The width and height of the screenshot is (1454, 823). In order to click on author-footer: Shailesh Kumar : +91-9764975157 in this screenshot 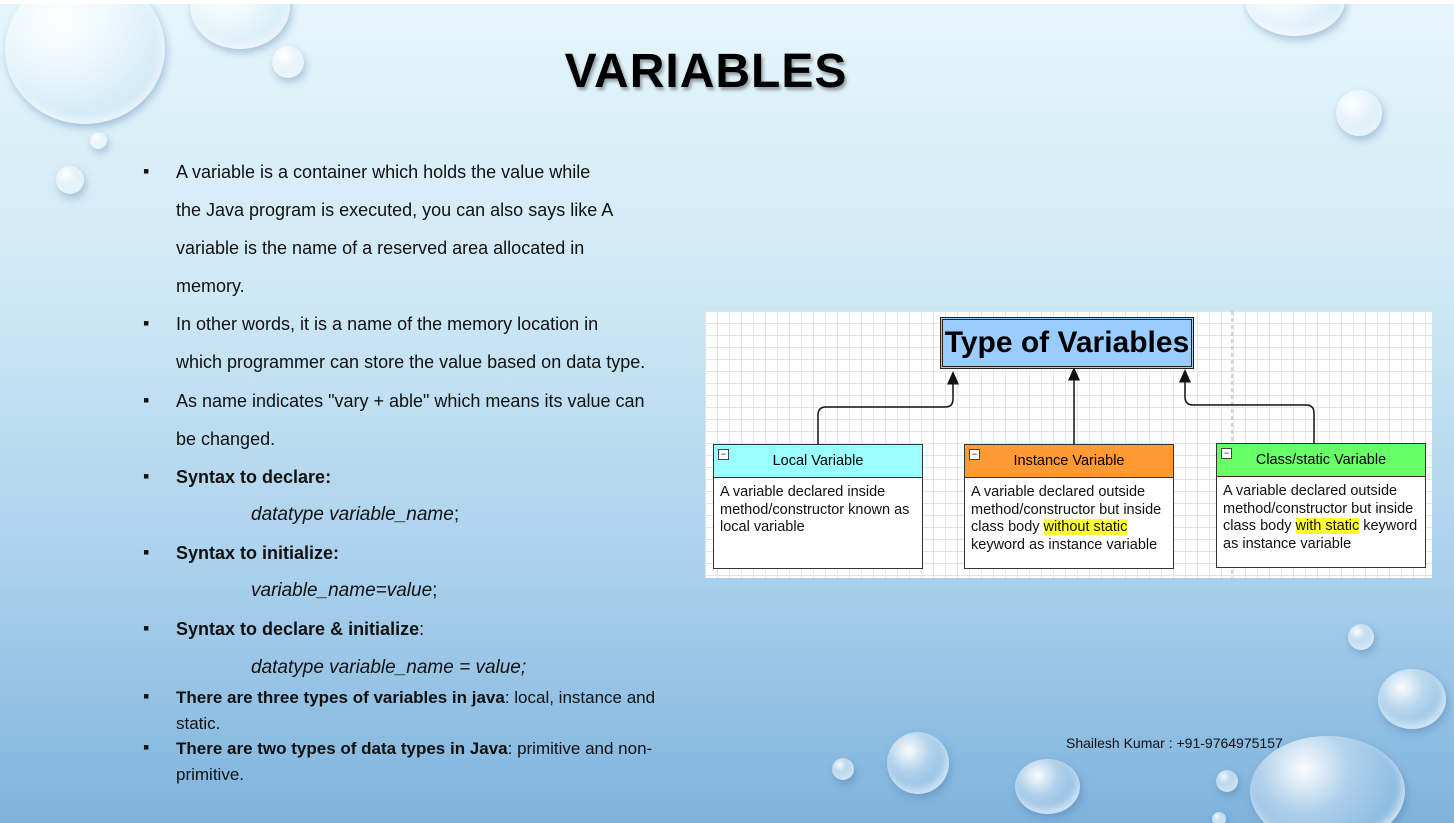, I will do `click(1174, 743)`.